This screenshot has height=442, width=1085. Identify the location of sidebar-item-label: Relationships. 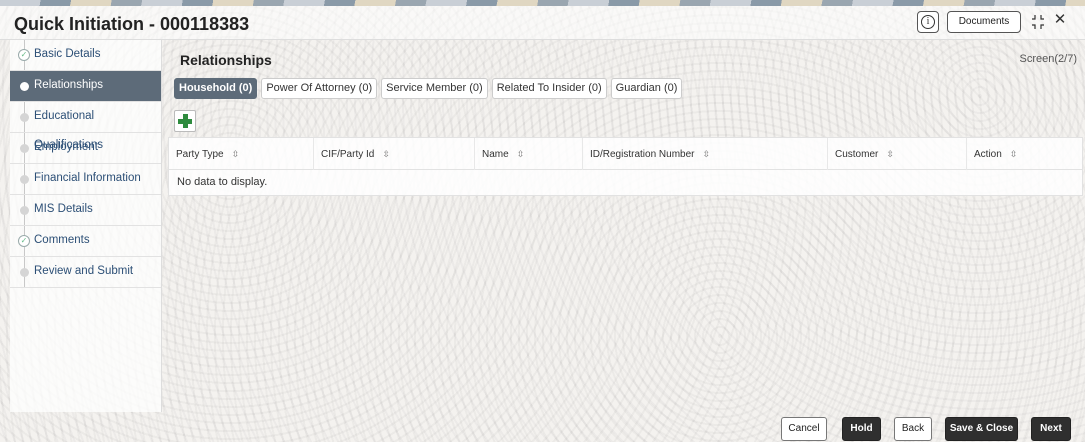
(69, 85).